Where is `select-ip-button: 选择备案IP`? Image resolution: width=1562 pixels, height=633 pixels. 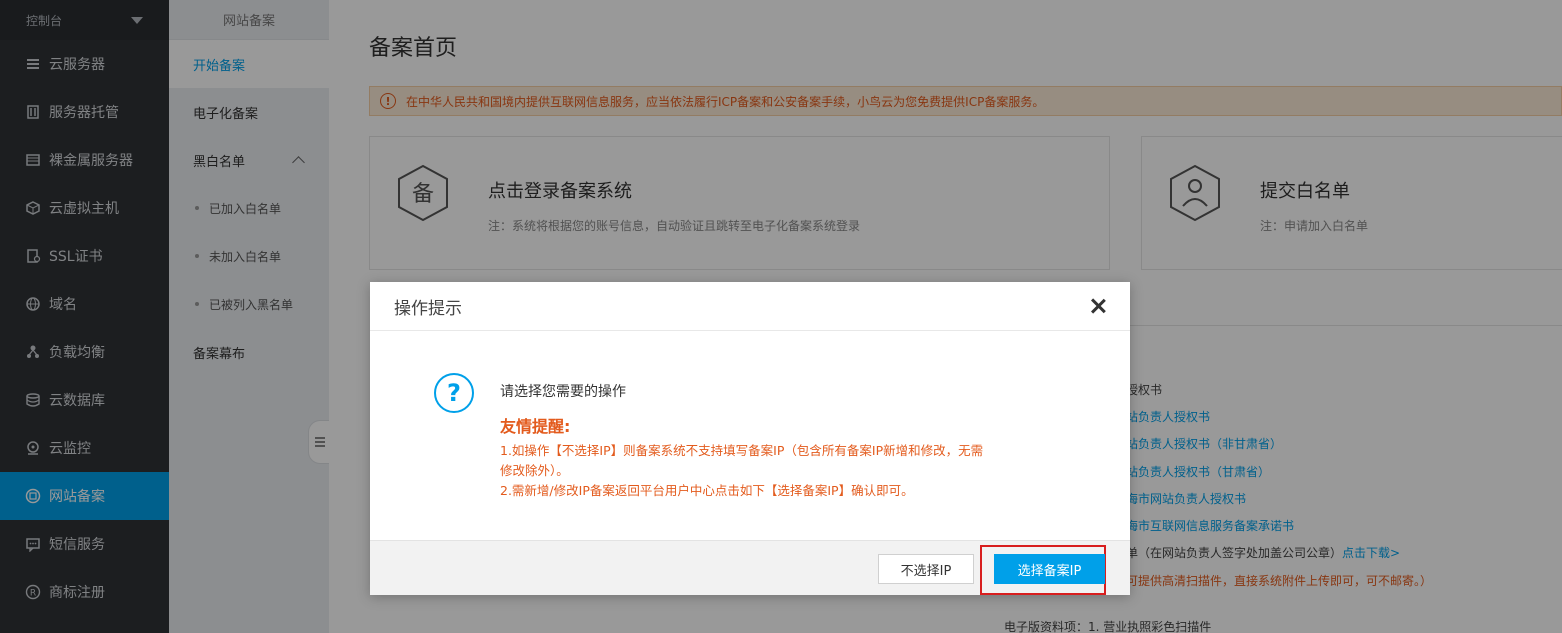
select-ip-button: 选择备案IP is located at coordinates (1049, 569).